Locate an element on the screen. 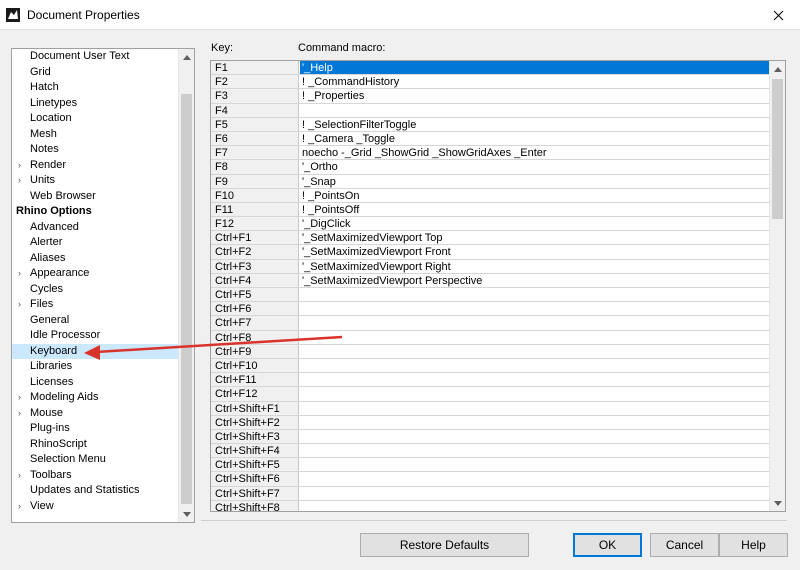 This screenshot has height=570, width=800. table-row: Ctrl+F1 '_SetMaximizedViewport Top is located at coordinates (491, 238).